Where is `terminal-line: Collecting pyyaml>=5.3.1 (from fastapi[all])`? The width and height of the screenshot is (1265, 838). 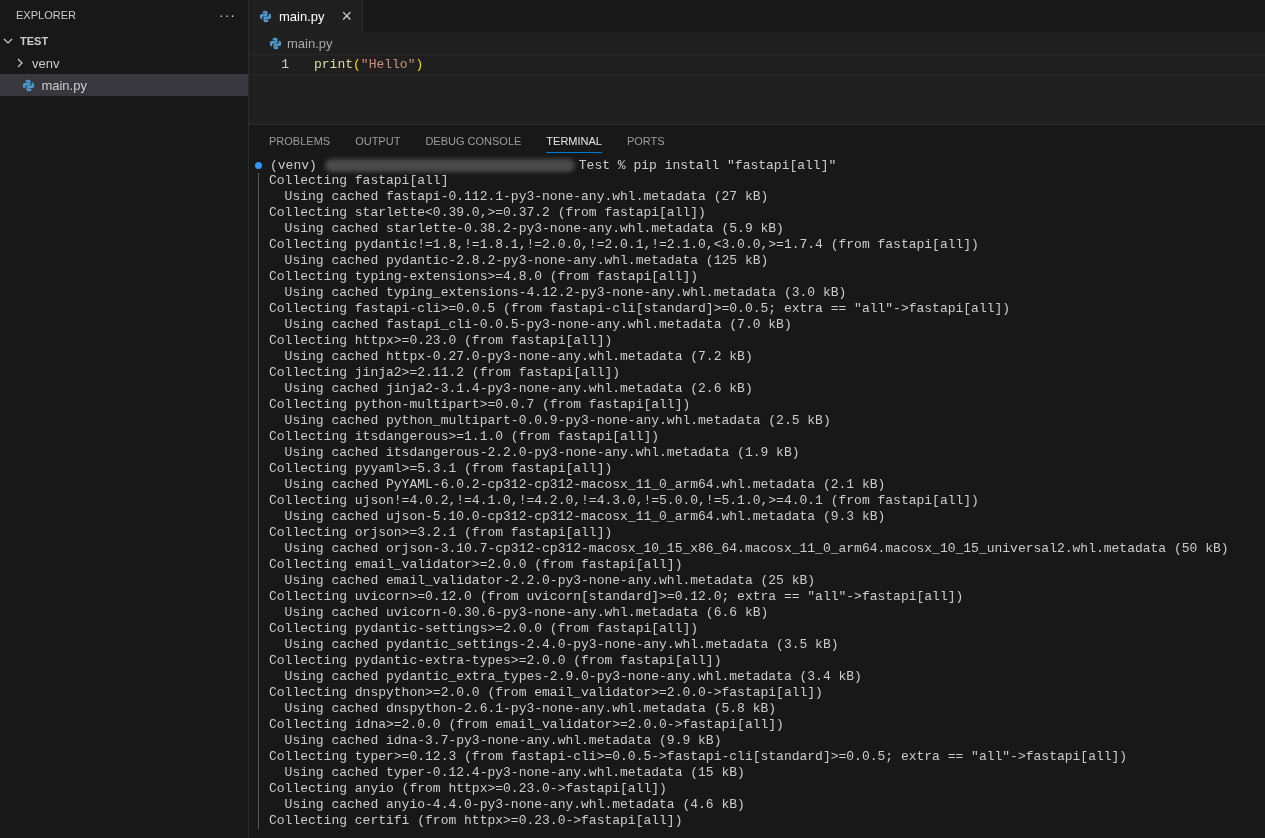
terminal-line: Collecting pyyaml>=5.3.1 (from fastapi[all]) is located at coordinates (441, 469).